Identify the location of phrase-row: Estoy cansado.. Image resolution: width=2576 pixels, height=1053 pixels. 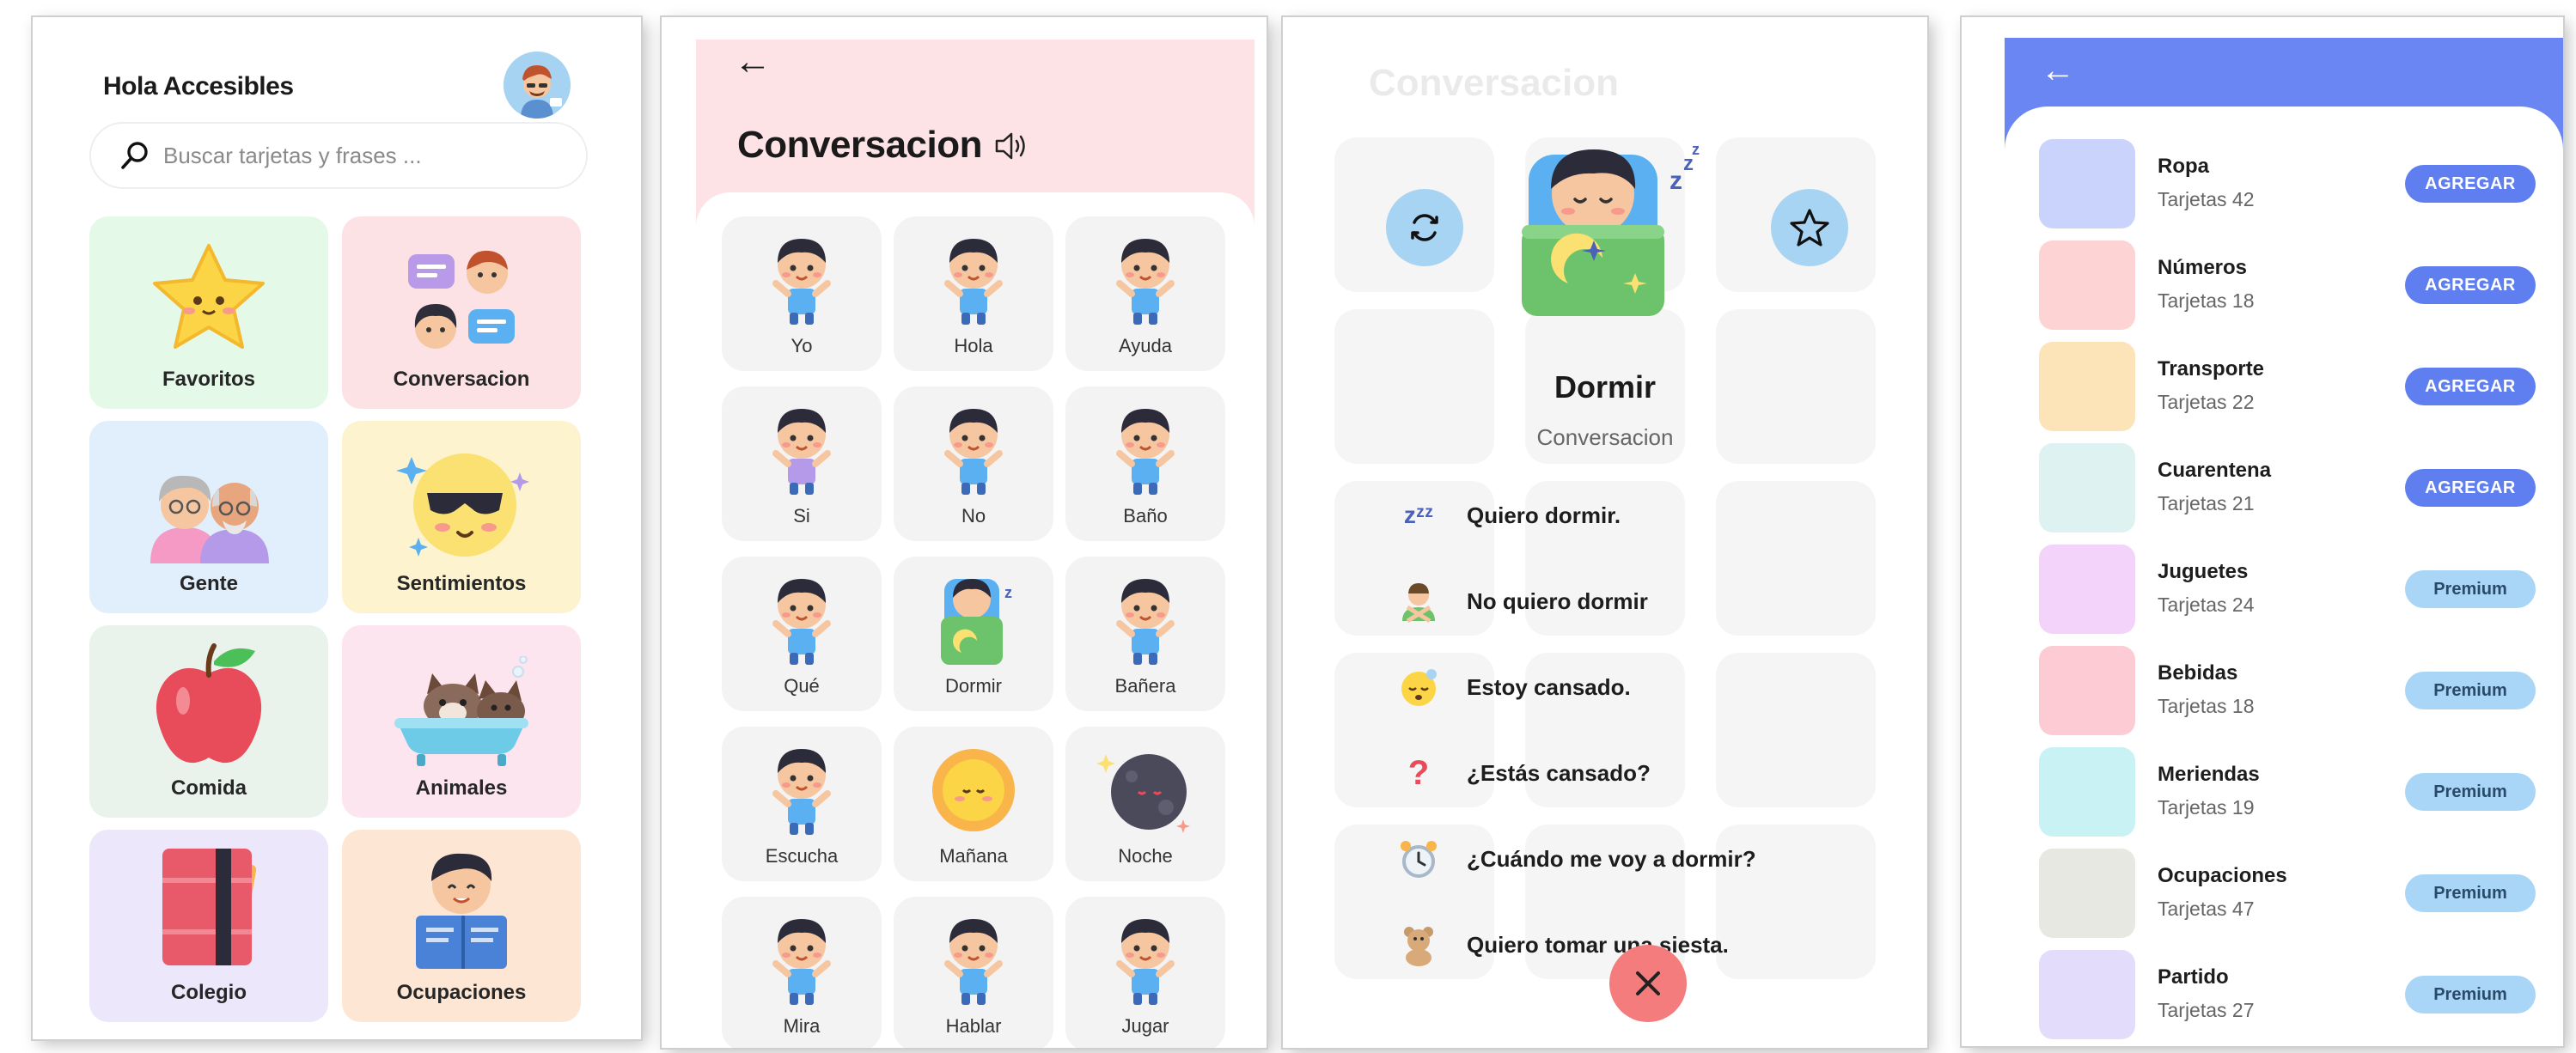
(1513, 687).